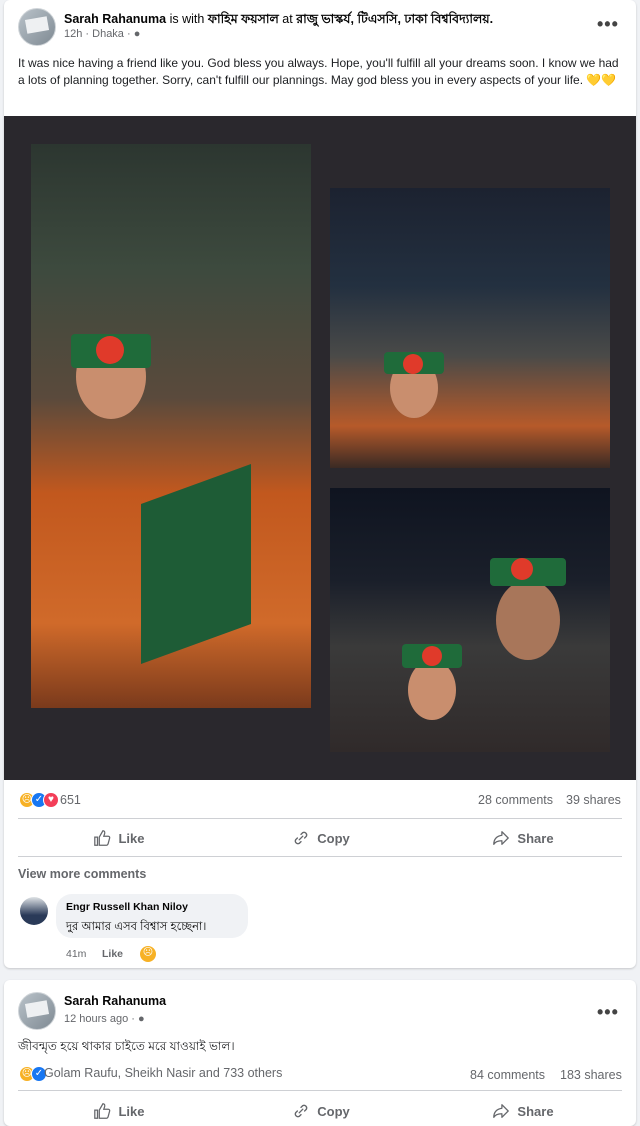 The height and width of the screenshot is (1126, 640). Describe the element at coordinates (187, 19) in the screenshot. I see `with-text: is with` at that location.